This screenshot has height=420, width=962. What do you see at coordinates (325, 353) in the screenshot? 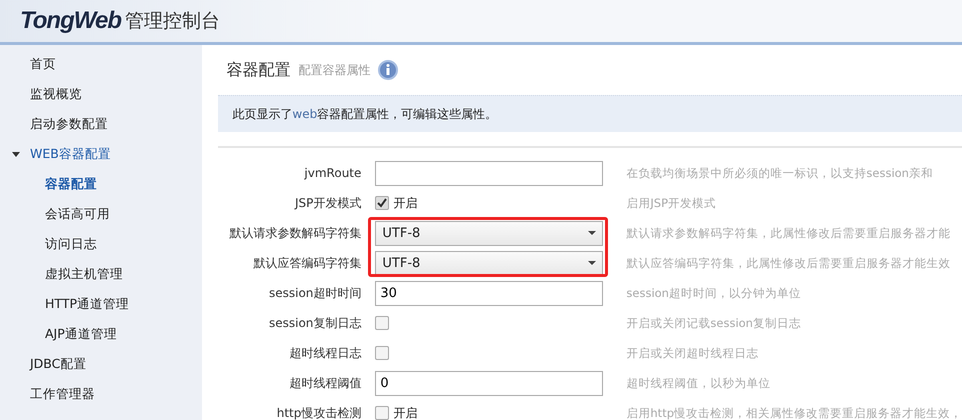
I see `field-label: 超时线程日志` at bounding box center [325, 353].